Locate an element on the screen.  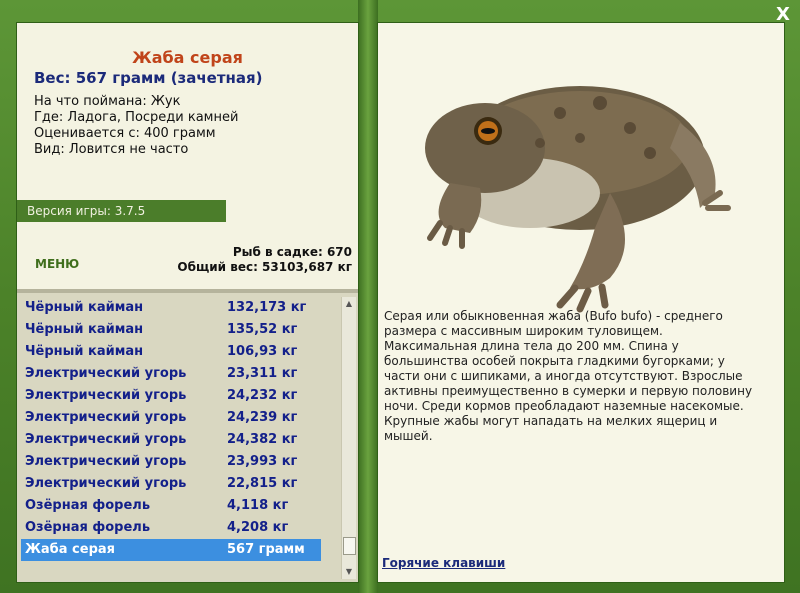
place-info: Где: Ладога, Посреди камней is located at coordinates (136, 117).